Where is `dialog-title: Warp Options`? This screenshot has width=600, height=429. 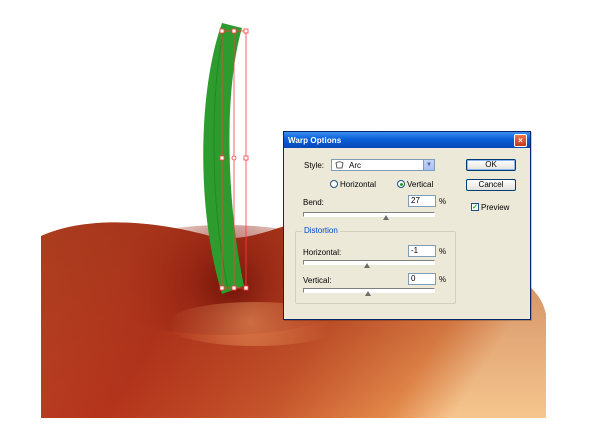
dialog-title: Warp Options is located at coordinates (315, 140).